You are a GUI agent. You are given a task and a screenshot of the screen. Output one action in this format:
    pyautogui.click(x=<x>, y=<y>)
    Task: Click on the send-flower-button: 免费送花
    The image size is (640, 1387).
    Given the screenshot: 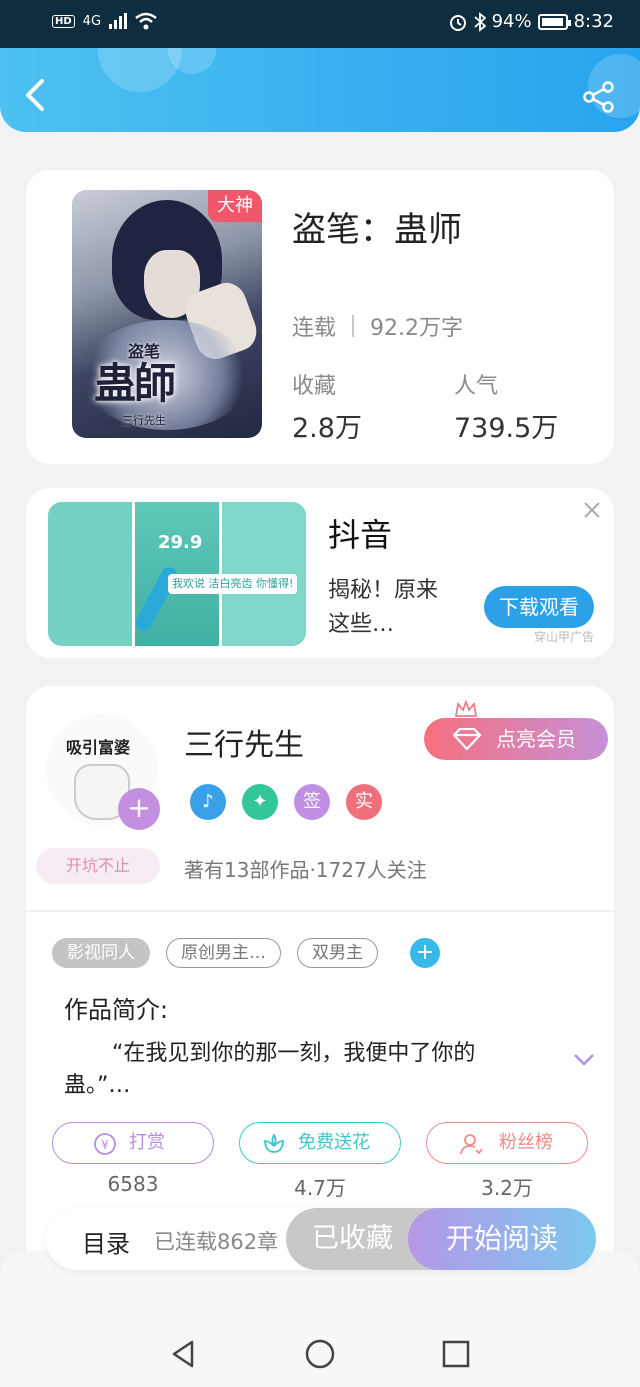 What is the action you would take?
    pyautogui.click(x=320, y=1143)
    